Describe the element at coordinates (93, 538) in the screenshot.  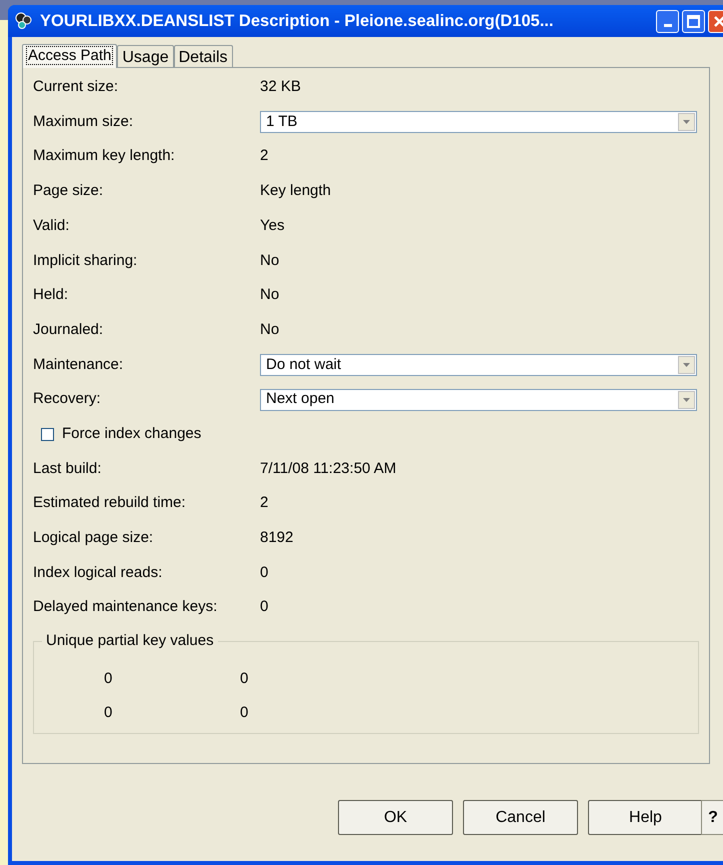
I see `field-label: Logical page size:` at that location.